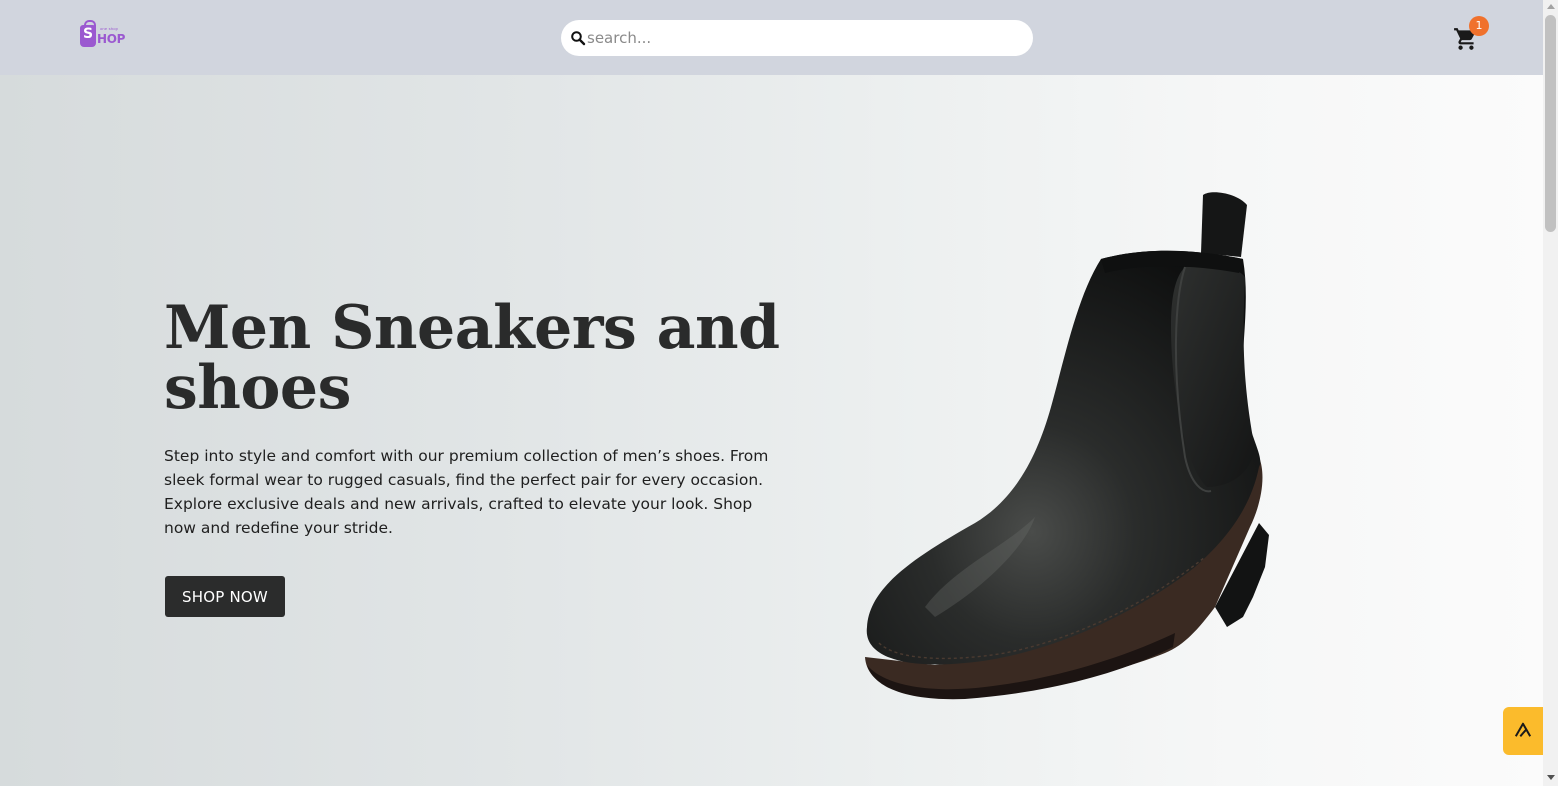 The width and height of the screenshot is (1558, 786). What do you see at coordinates (1551, 777) in the screenshot?
I see `scroll-down-arrow-icon` at bounding box center [1551, 777].